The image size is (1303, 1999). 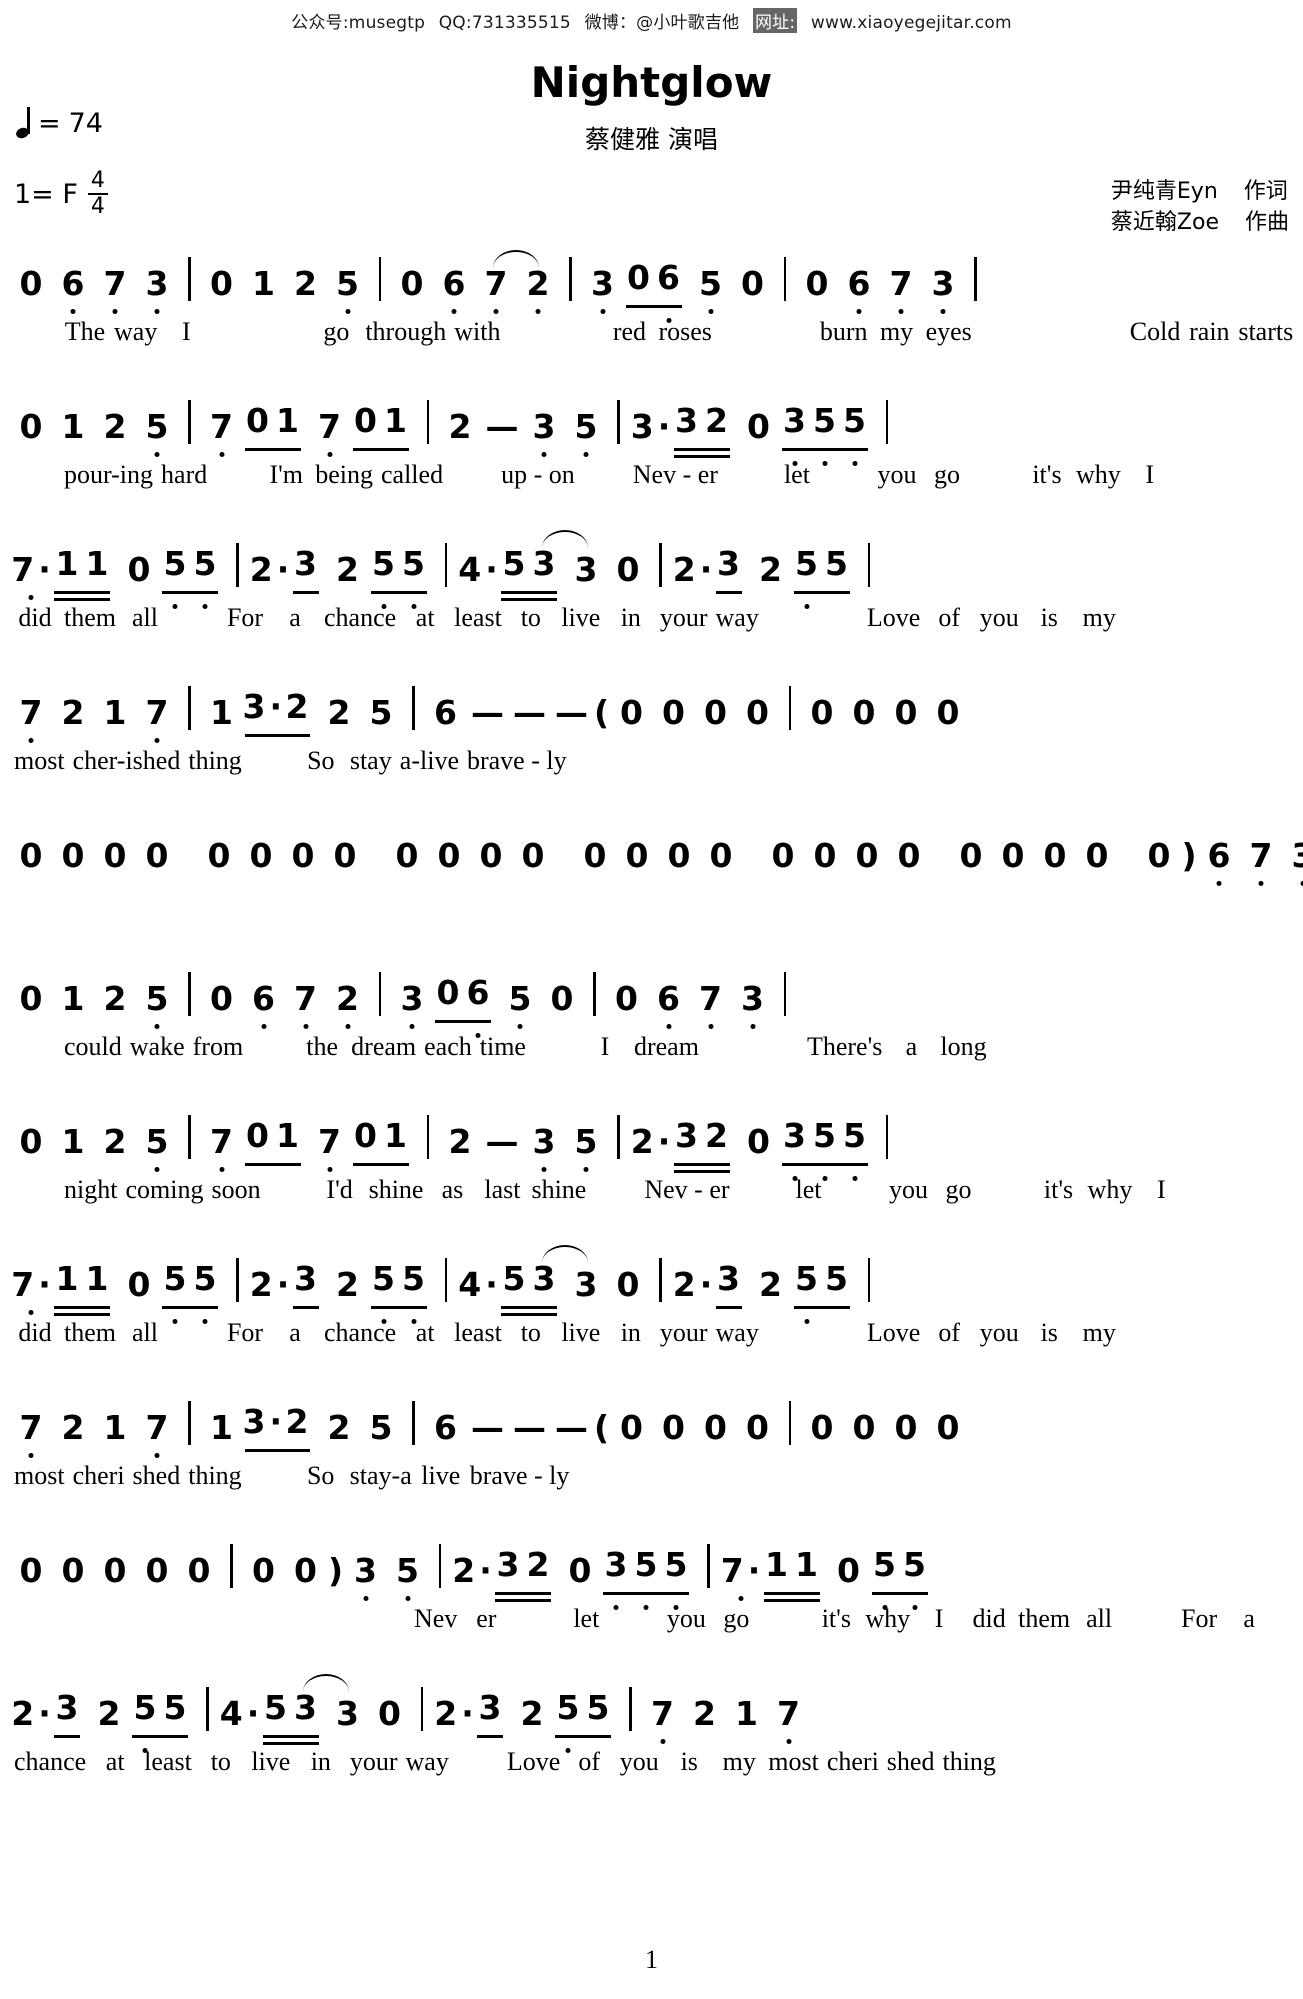 I want to click on note: 4 ·, so click(x=478, y=1291).